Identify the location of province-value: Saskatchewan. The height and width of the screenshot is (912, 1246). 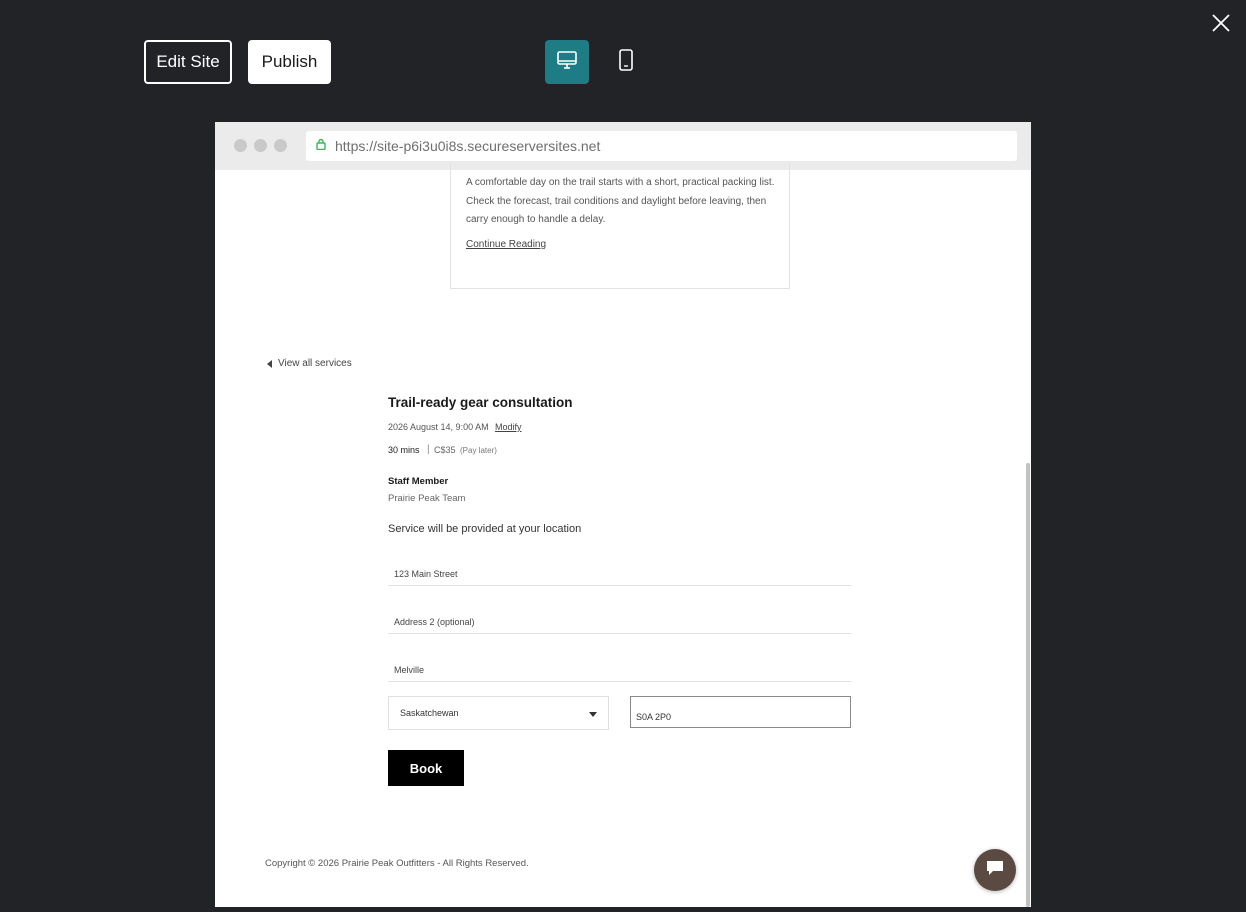
(429, 713).